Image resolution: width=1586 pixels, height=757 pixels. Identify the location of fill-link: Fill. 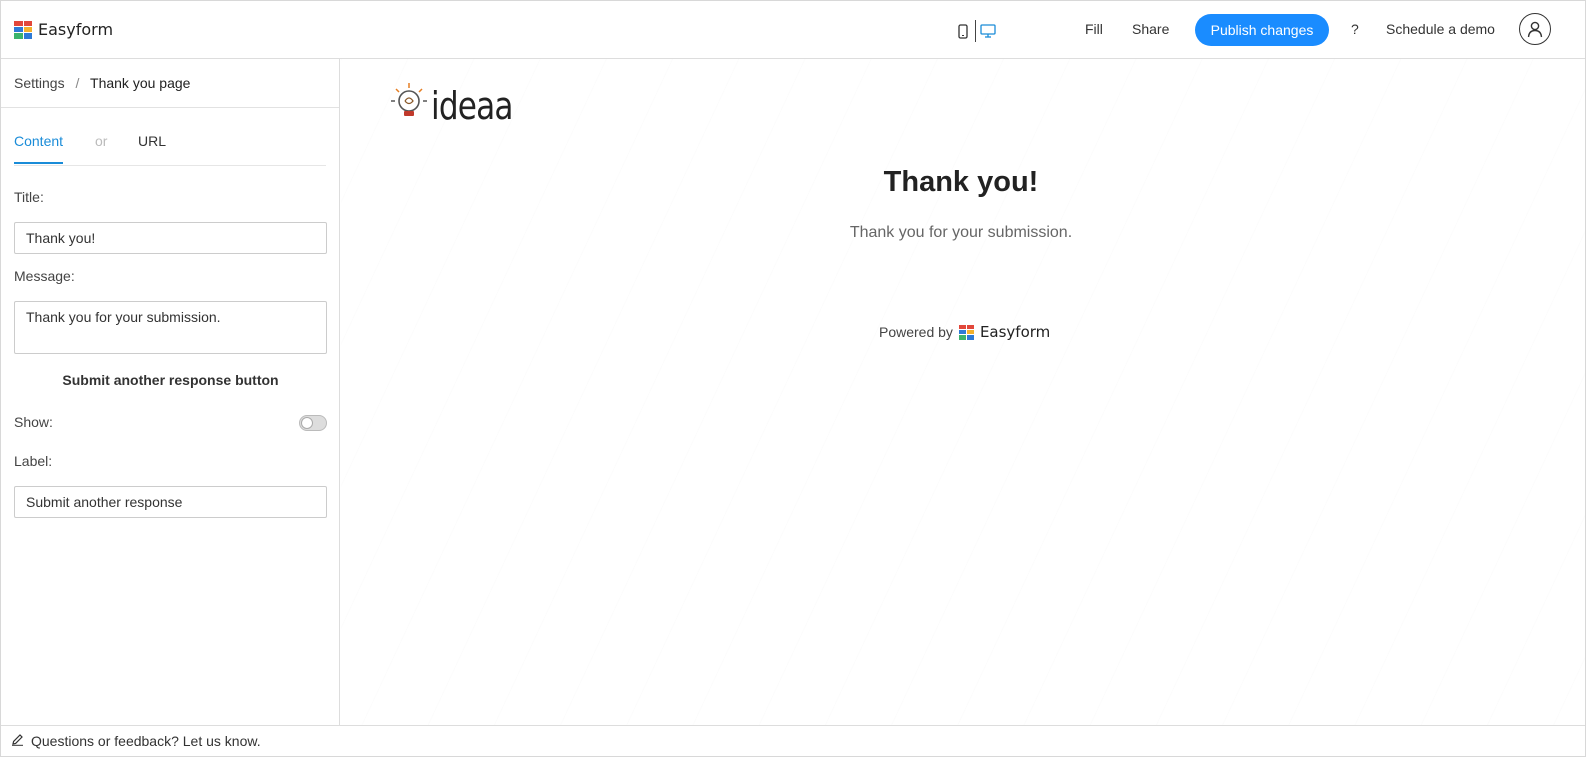
(1094, 29).